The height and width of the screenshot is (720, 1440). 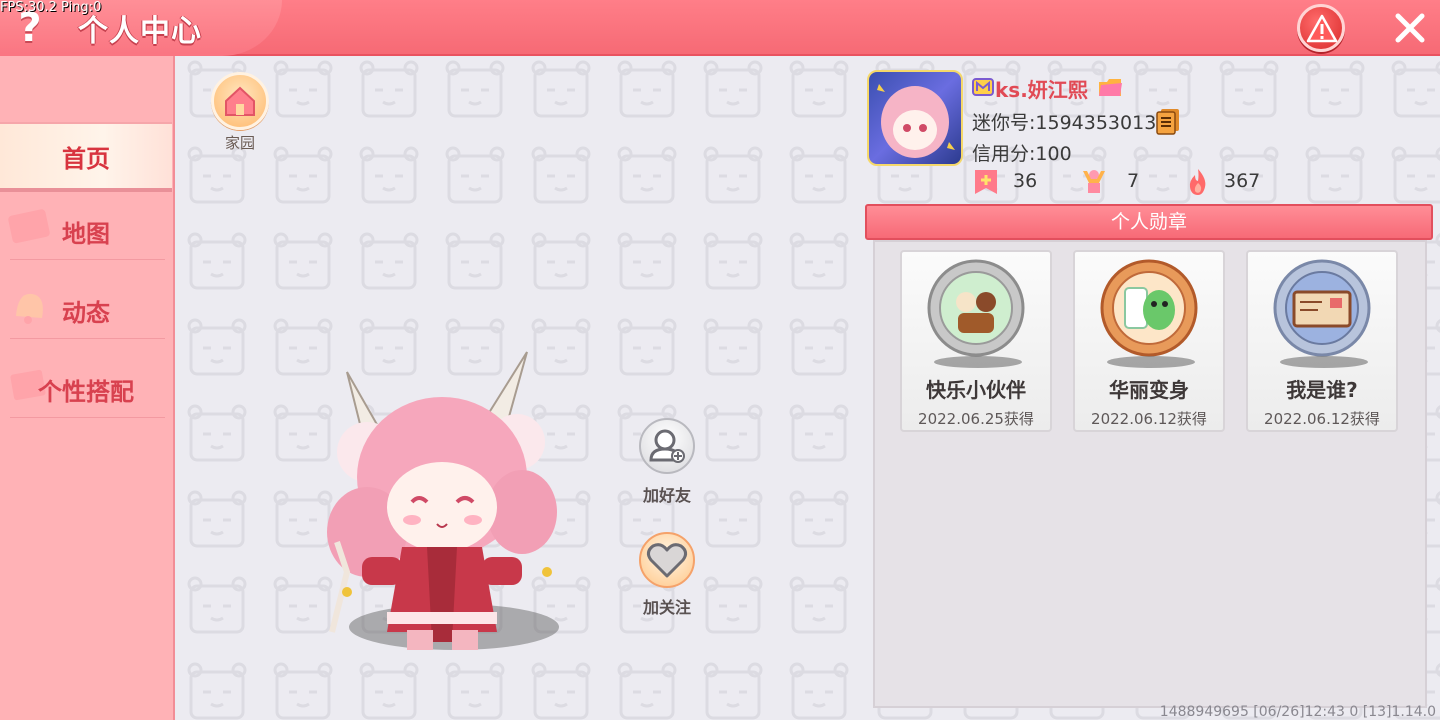 What do you see at coordinates (239, 143) in the screenshot?
I see `home-label: 家园` at bounding box center [239, 143].